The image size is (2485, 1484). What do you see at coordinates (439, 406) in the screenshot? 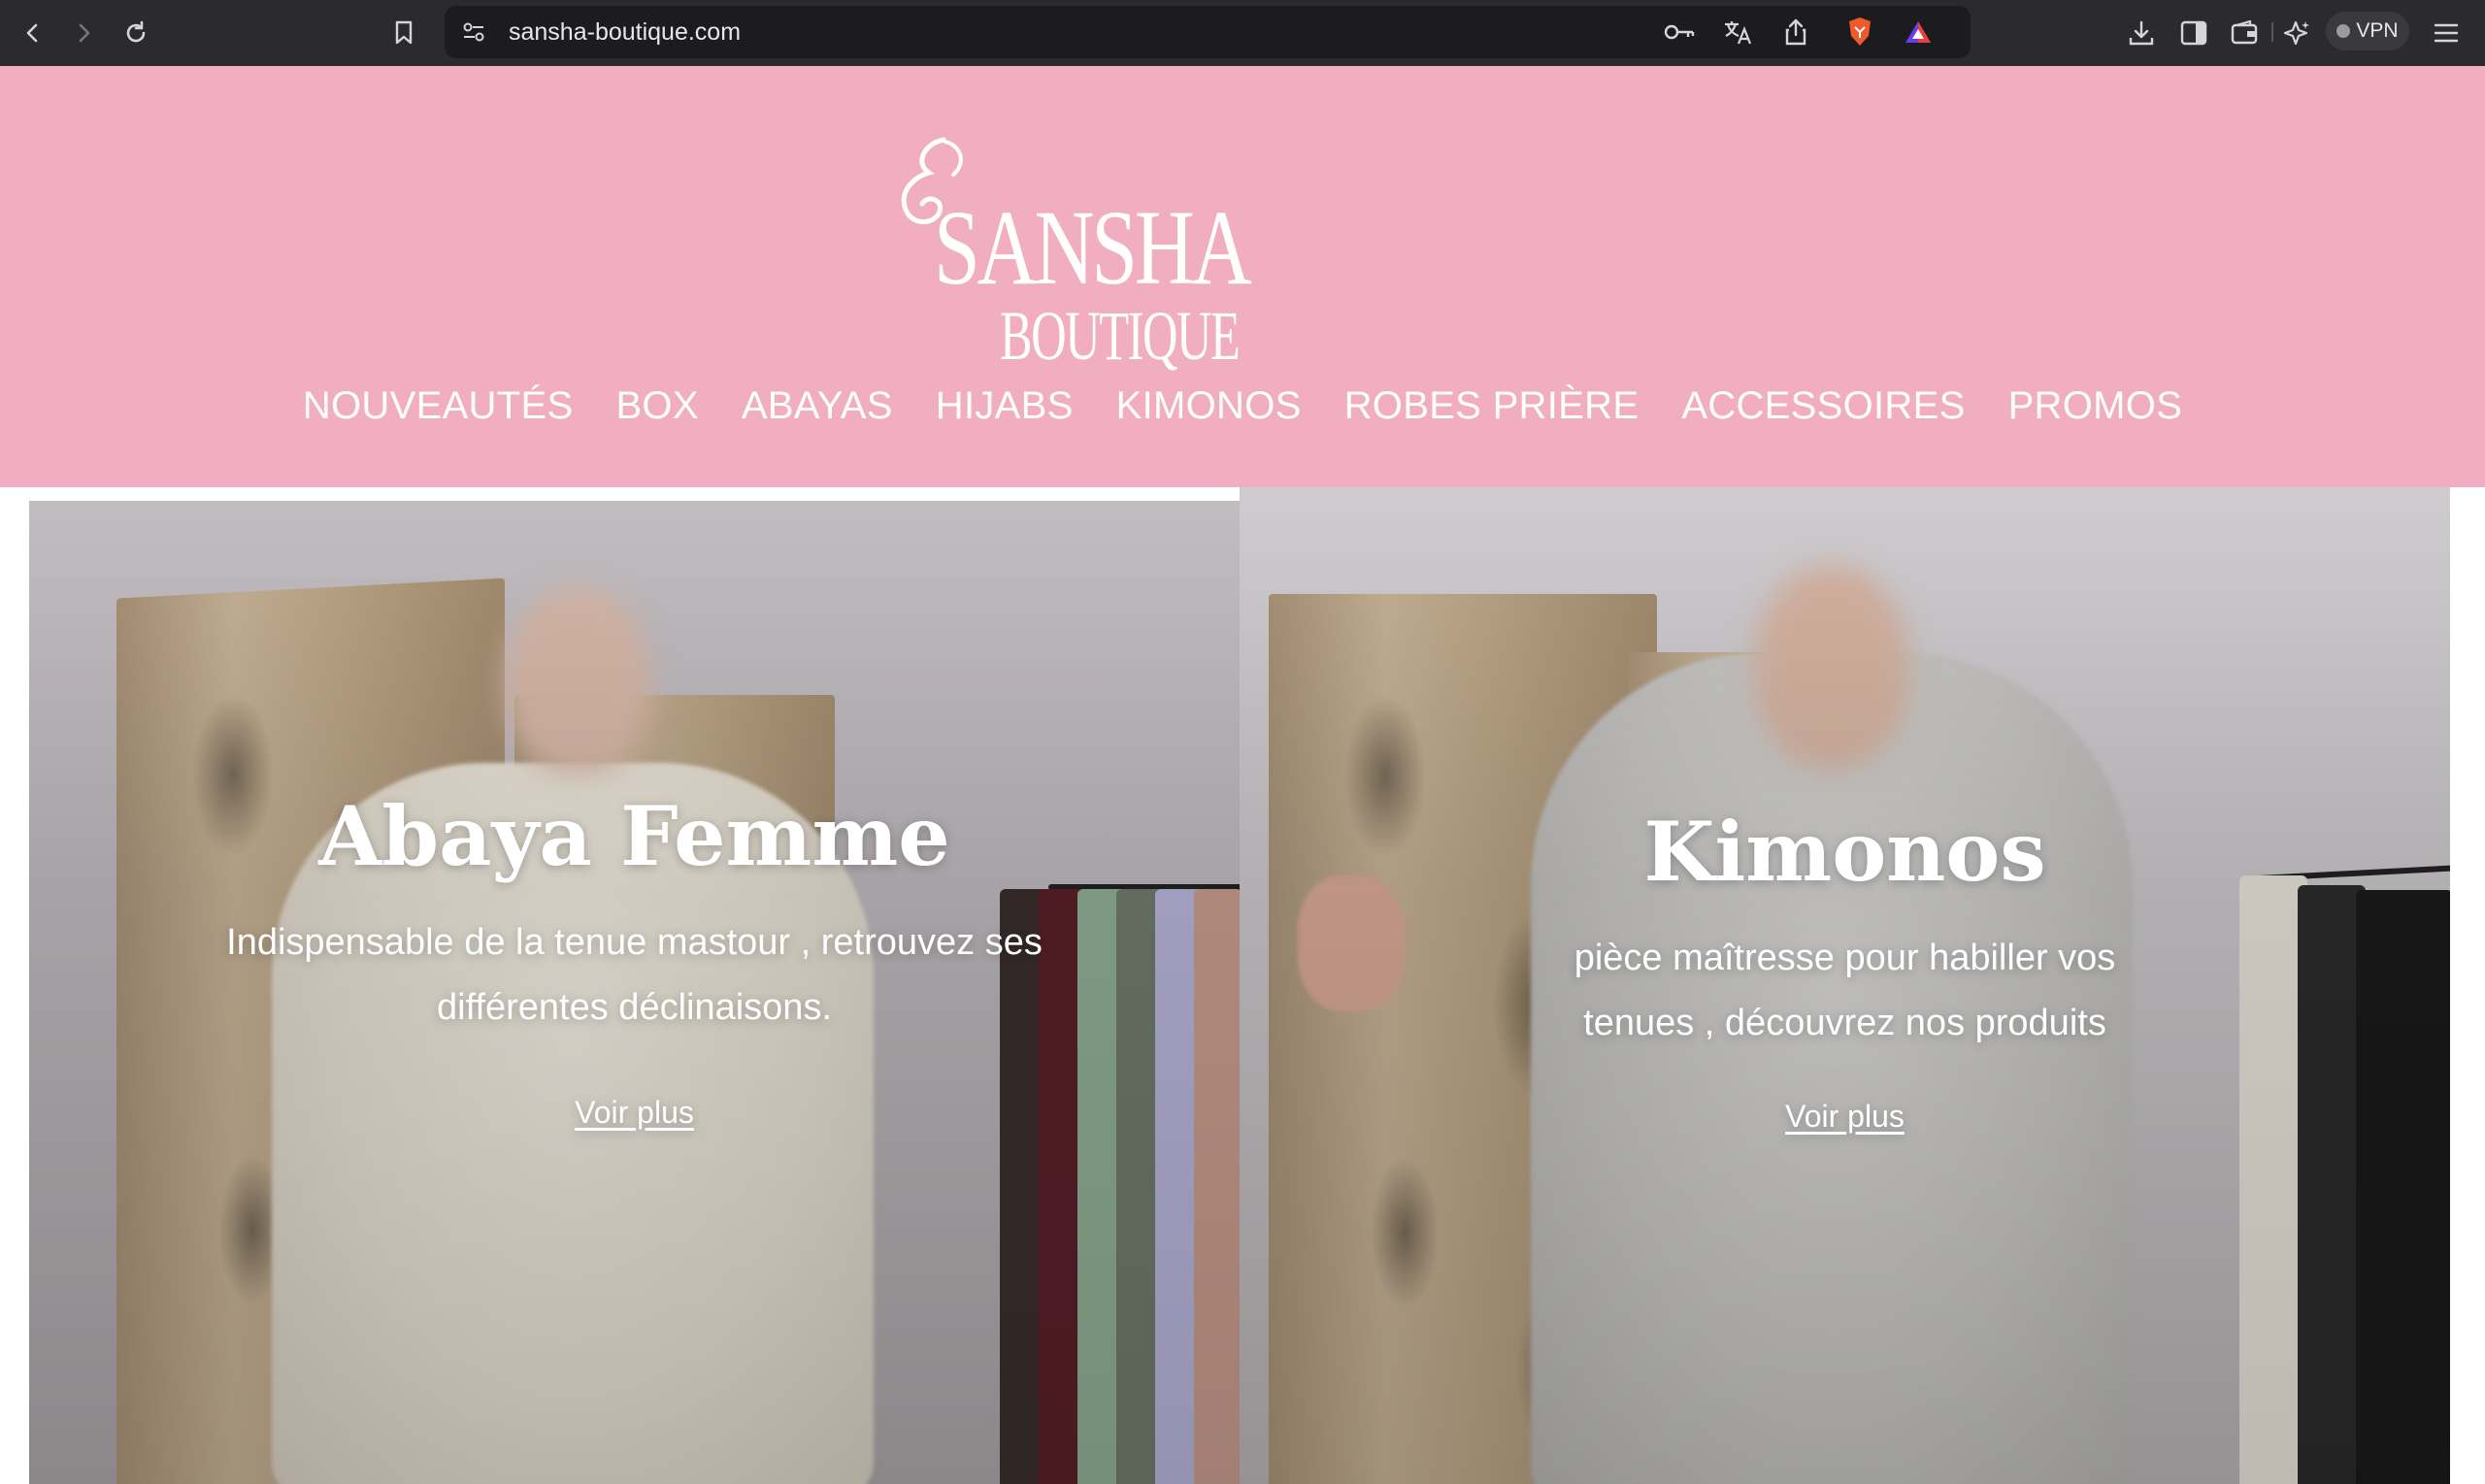
I see `nav-item-nouveautes: NOUVEAUTÉS` at bounding box center [439, 406].